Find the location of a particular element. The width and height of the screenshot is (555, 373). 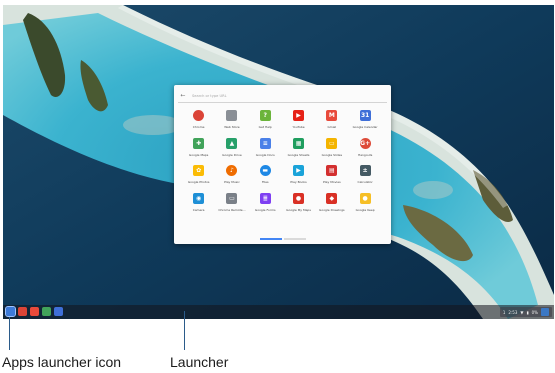

app-tile: ≡ Google Docs is located at coordinates (265, 151).